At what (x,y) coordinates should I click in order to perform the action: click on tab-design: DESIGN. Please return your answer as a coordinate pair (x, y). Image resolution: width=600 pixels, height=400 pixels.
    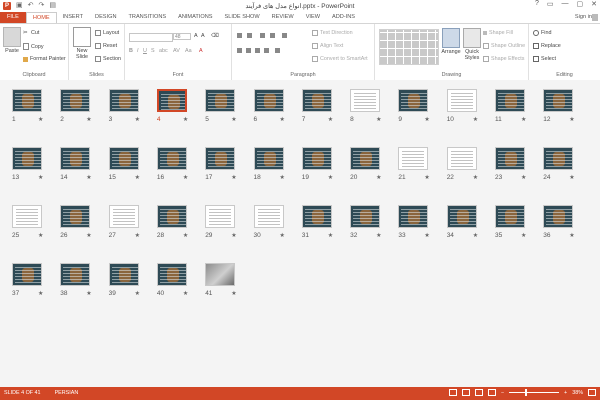
    Looking at the image, I should click on (105, 17).